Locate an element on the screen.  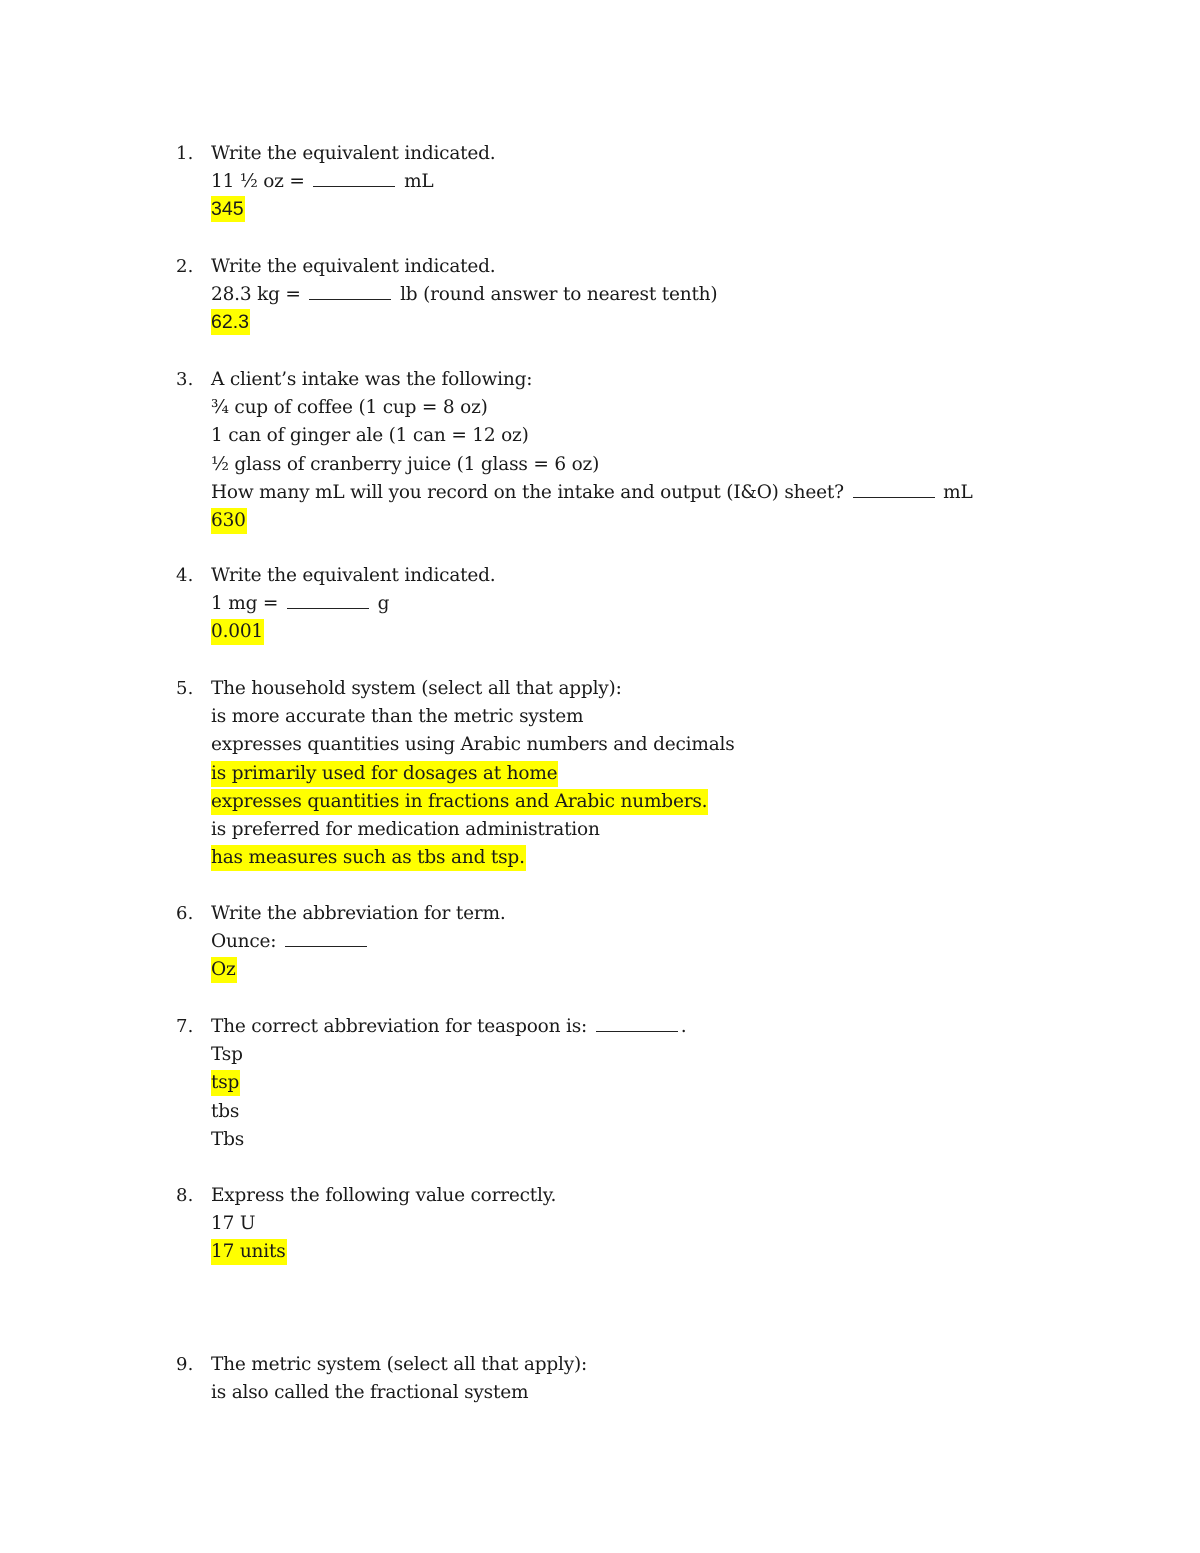
given-value: 17 U is located at coordinates (233, 1224).